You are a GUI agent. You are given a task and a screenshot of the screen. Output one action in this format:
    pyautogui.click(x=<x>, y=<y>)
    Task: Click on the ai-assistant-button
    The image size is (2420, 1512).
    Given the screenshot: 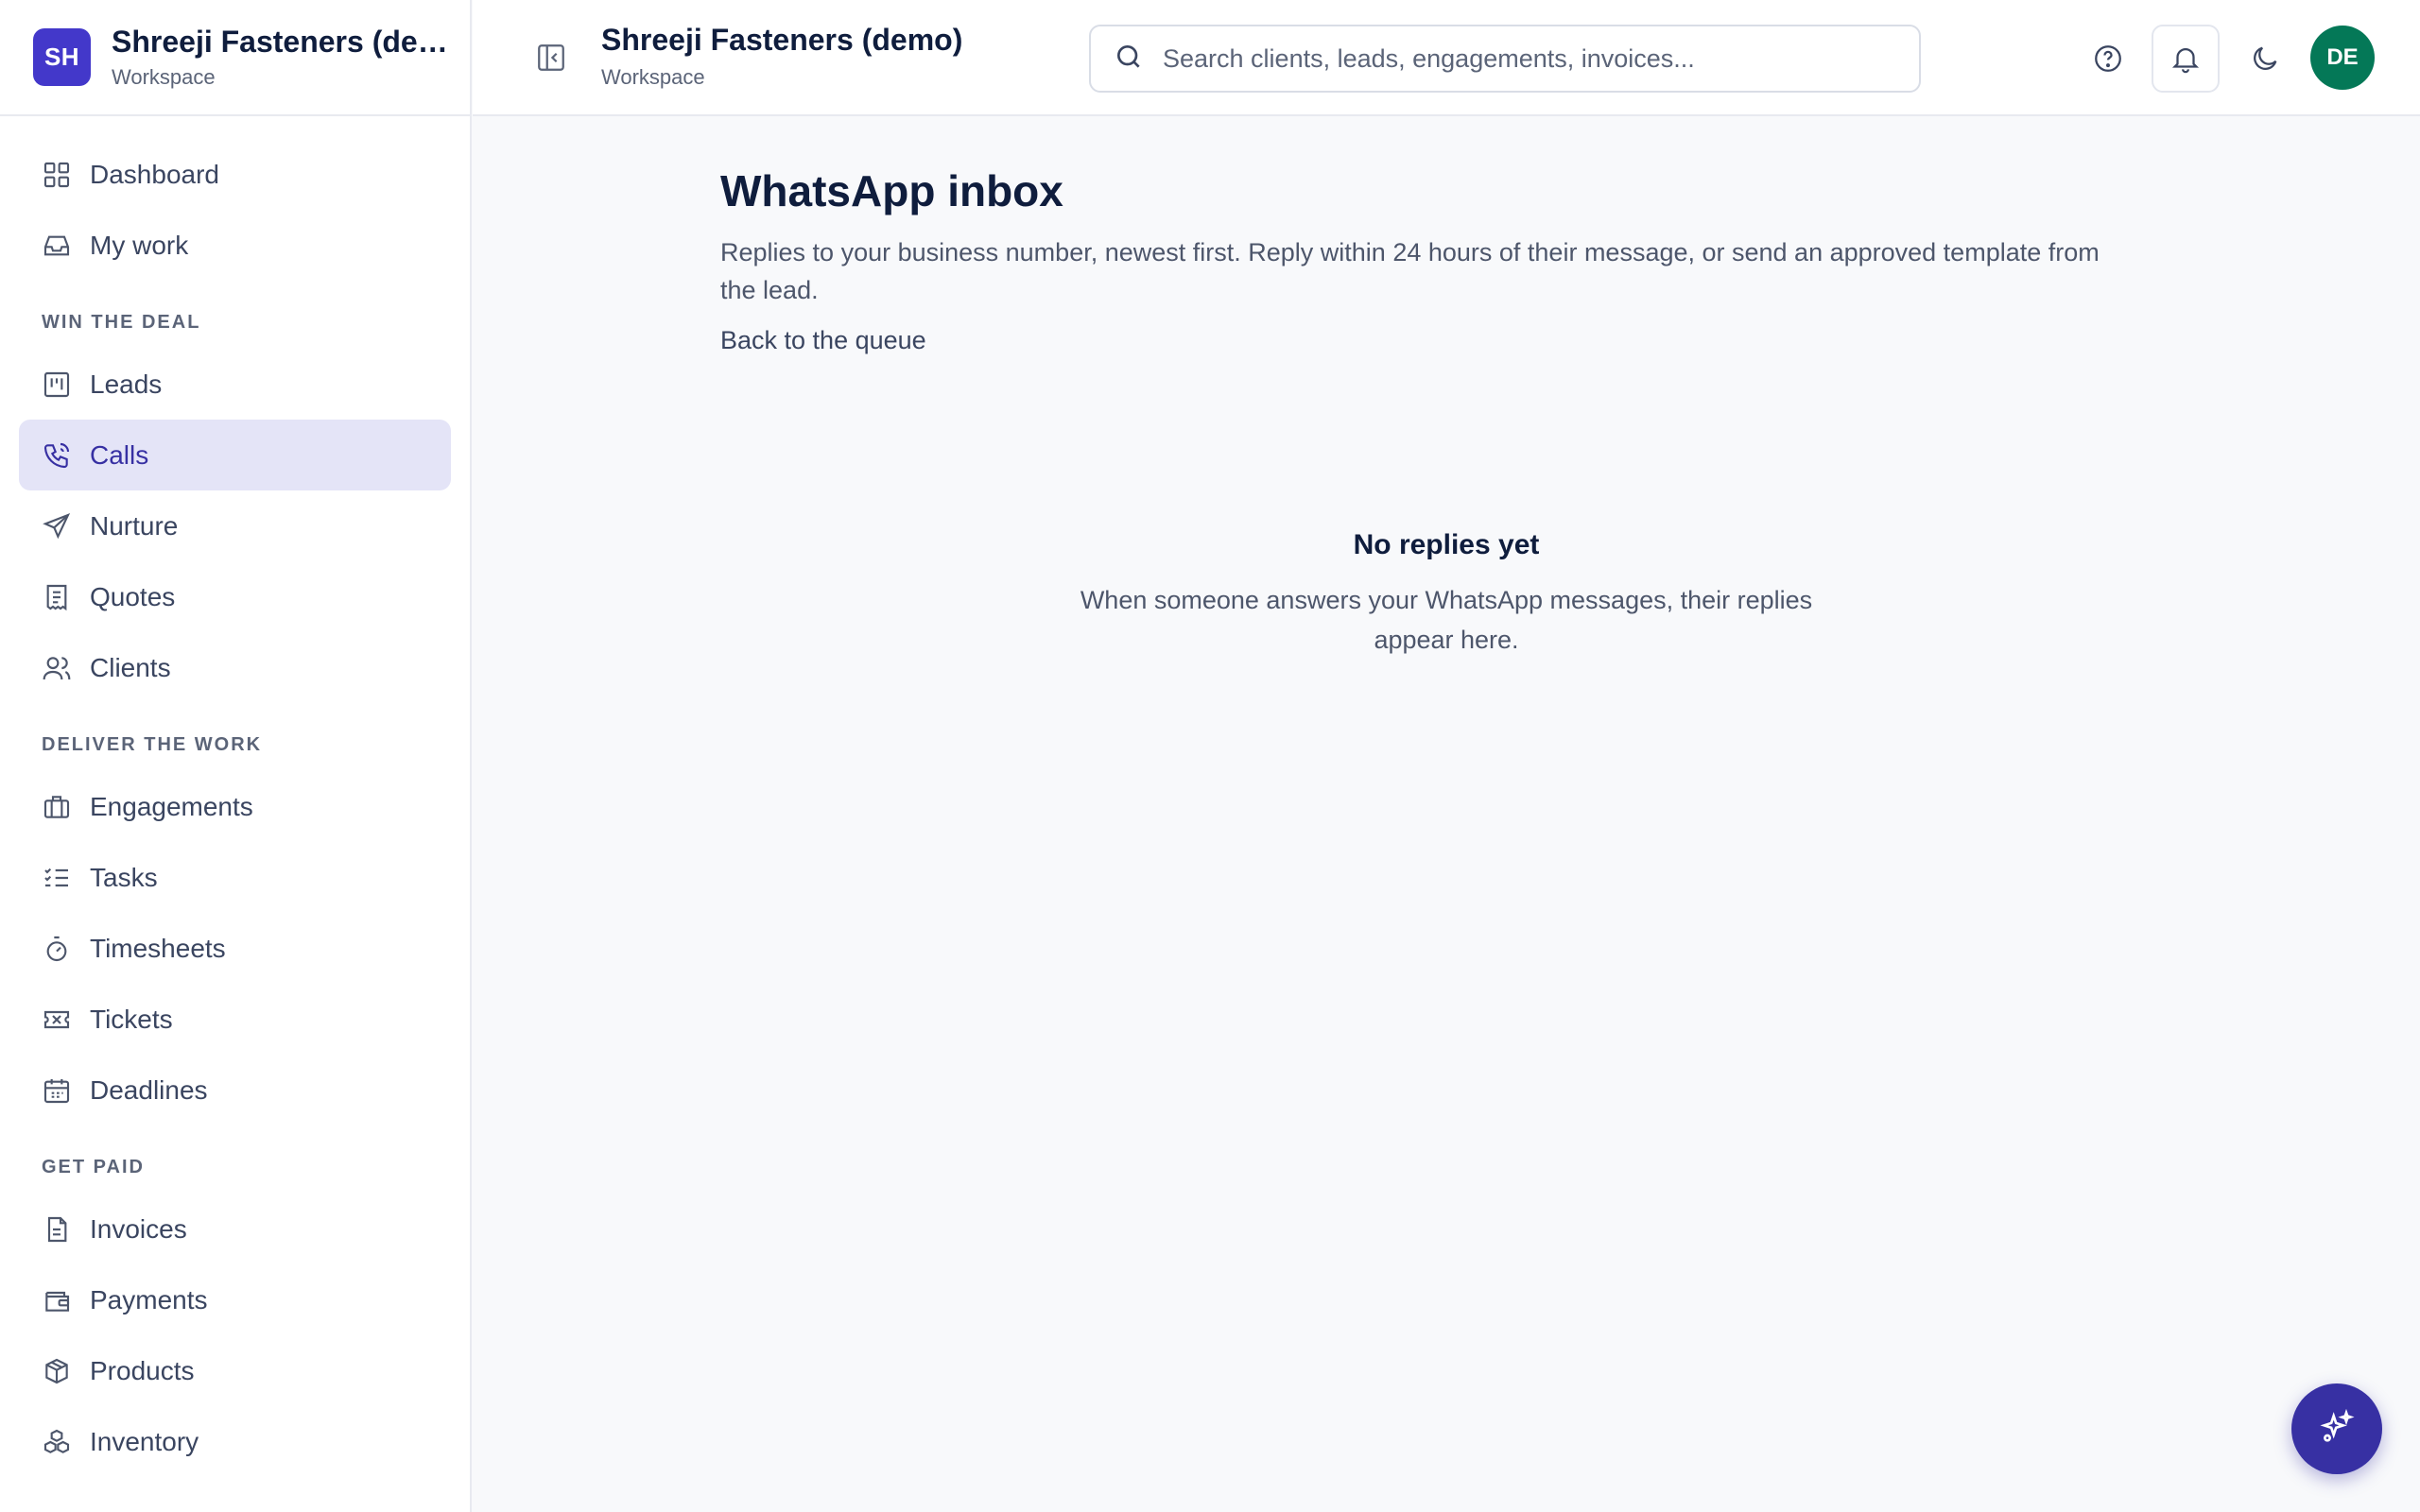 What is the action you would take?
    pyautogui.click(x=2336, y=1428)
    